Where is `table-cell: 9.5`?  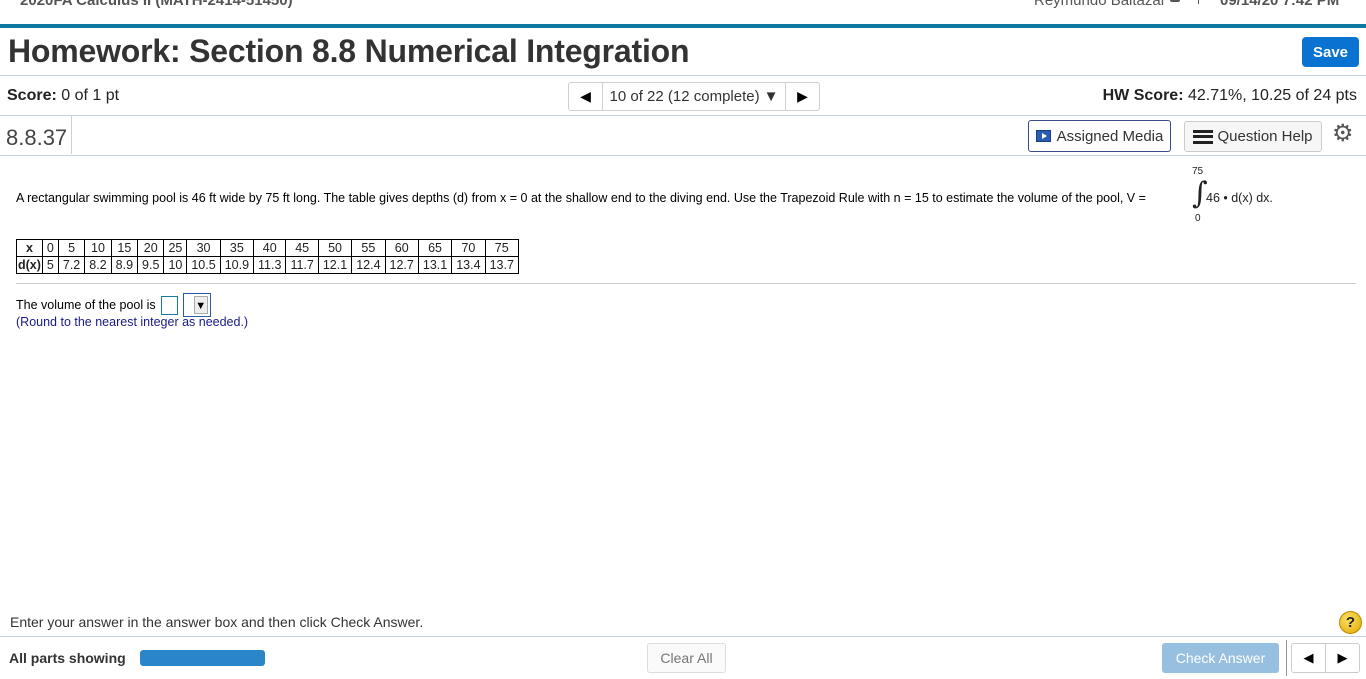
table-cell: 9.5 is located at coordinates (151, 265).